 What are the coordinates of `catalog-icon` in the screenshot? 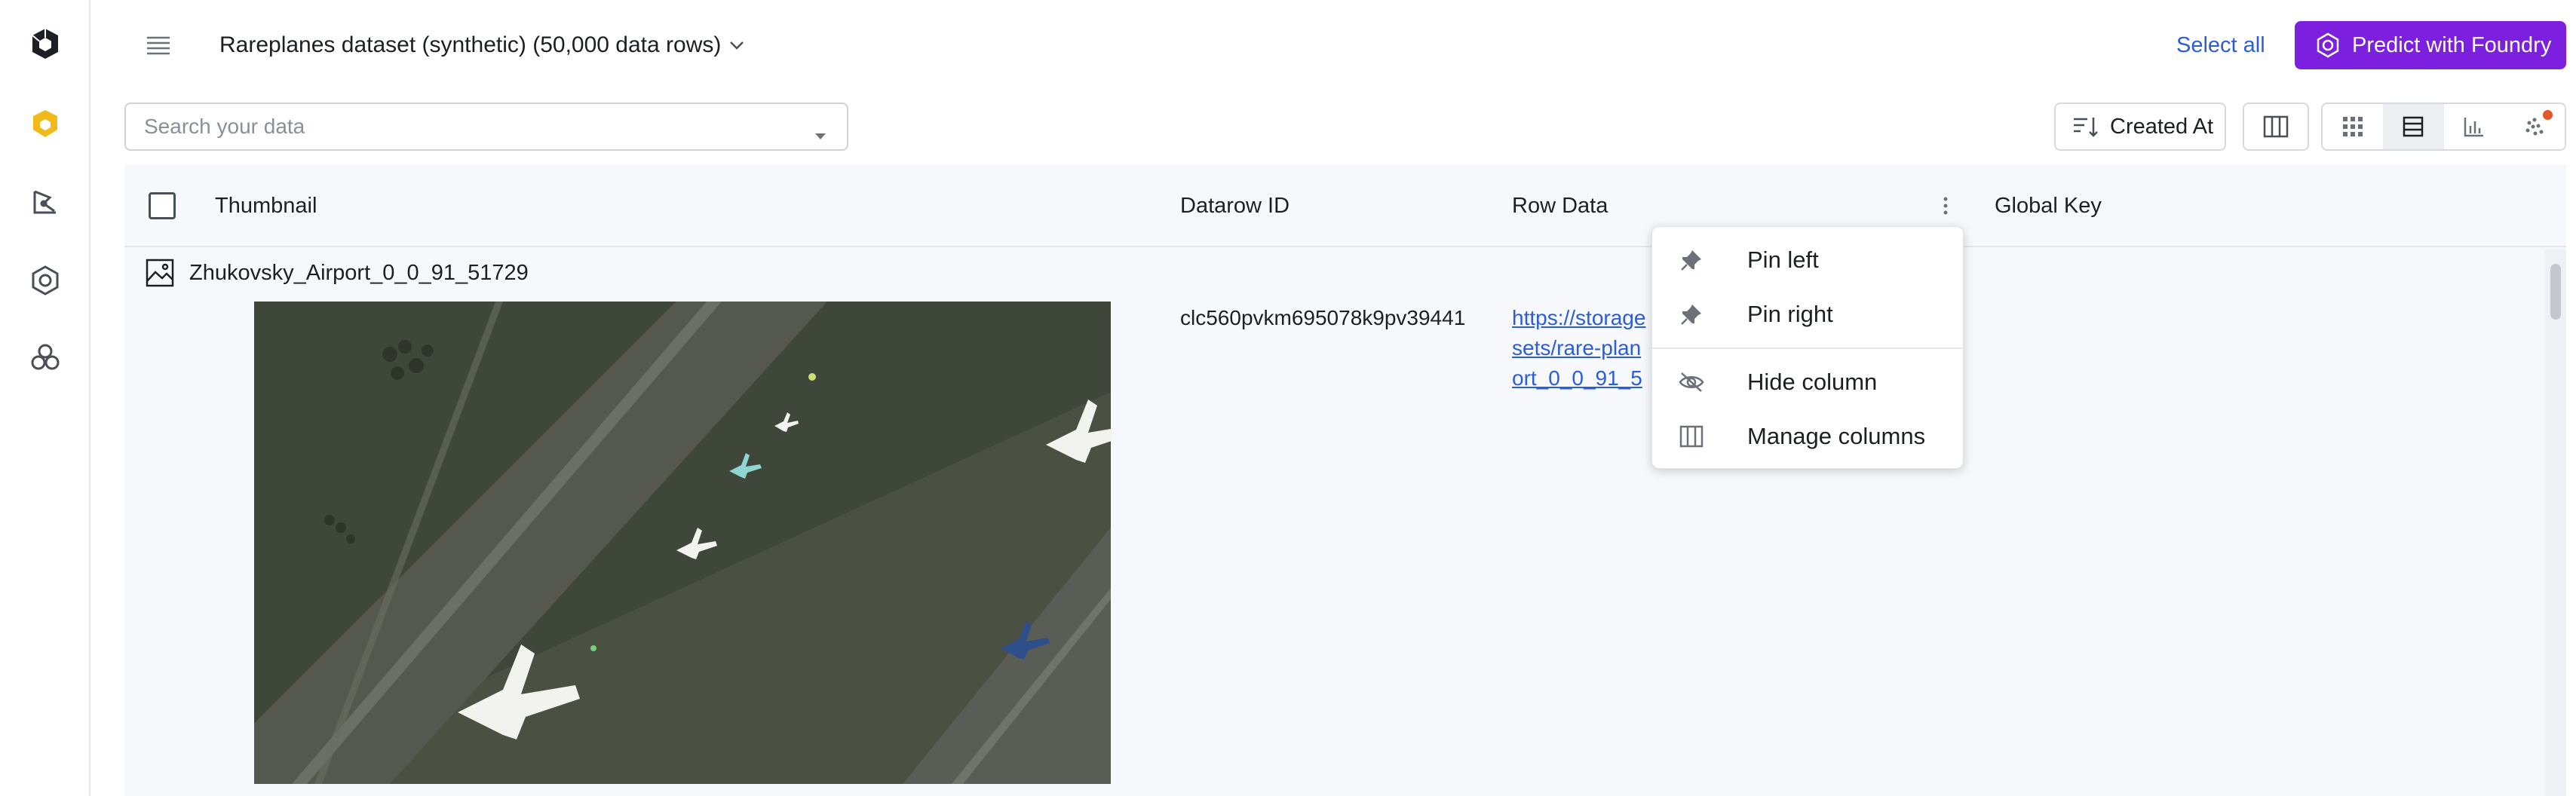 It's located at (45, 123).